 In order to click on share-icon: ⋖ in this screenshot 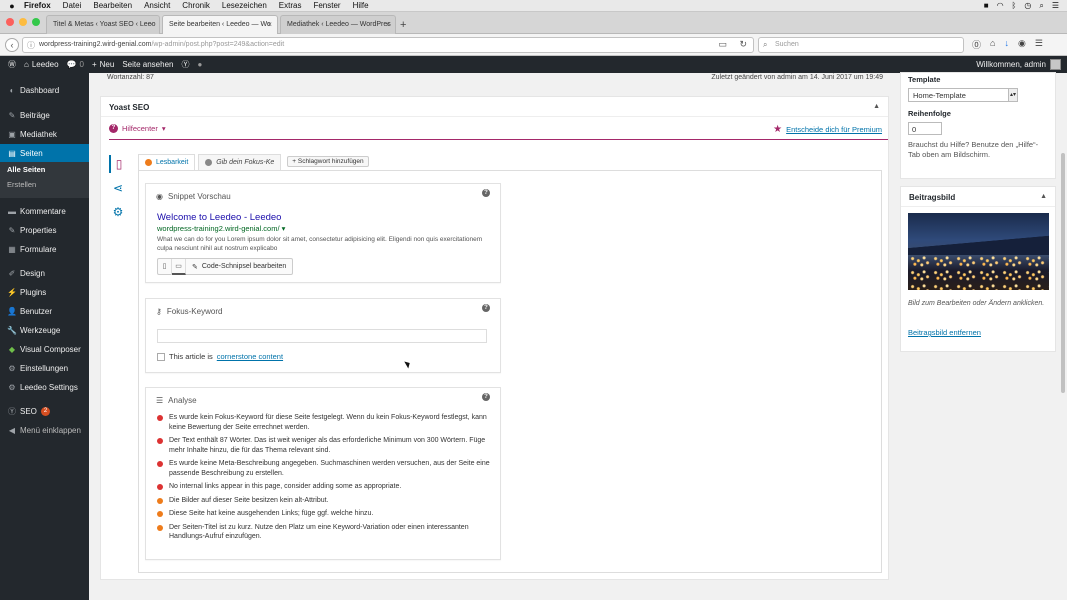, I will do `click(118, 188)`.